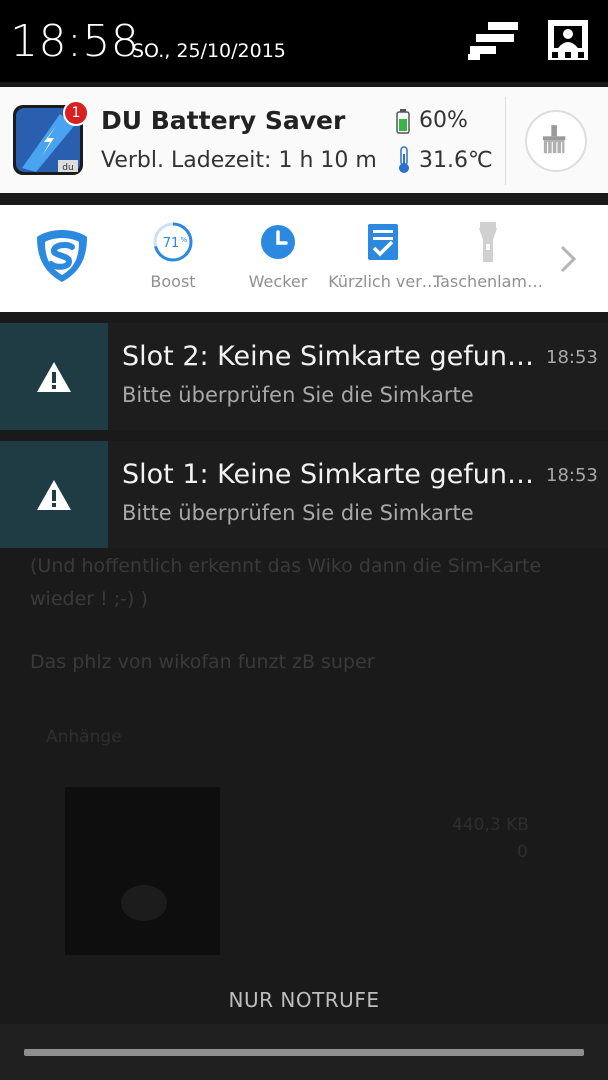 Image resolution: width=608 pixels, height=1080 pixels. Describe the element at coordinates (404, 159) in the screenshot. I see `thermometer-icon` at that location.